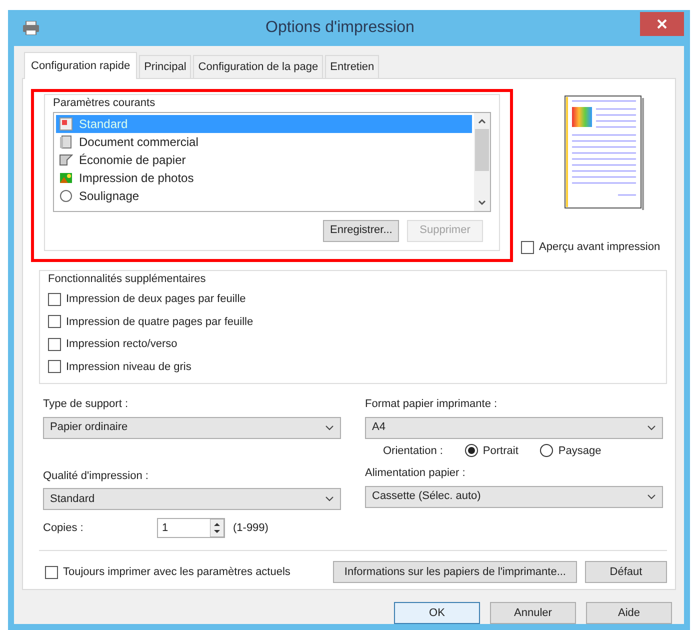  What do you see at coordinates (192, 499) in the screenshot?
I see `dropdown: Standard` at bounding box center [192, 499].